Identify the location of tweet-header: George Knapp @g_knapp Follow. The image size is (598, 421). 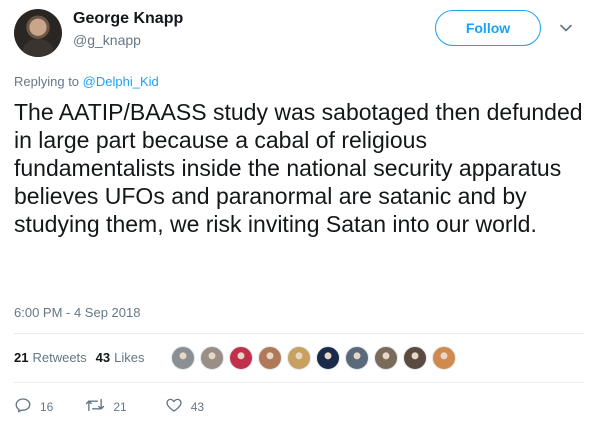
(299, 33).